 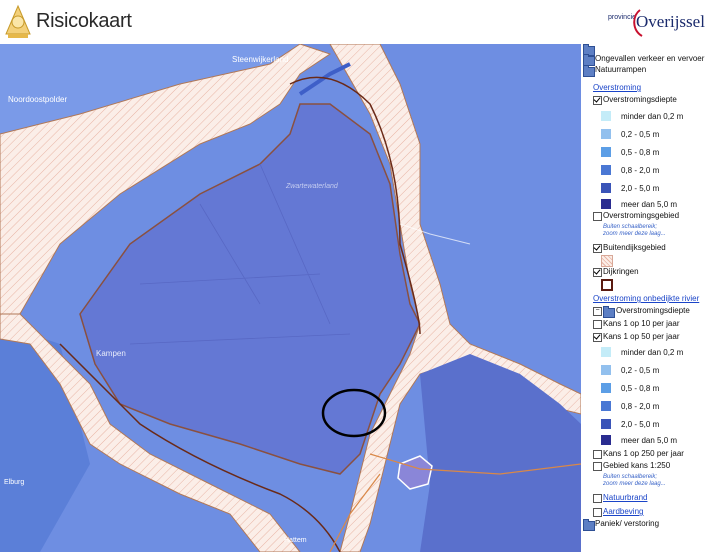 What do you see at coordinates (617, 87) in the screenshot?
I see `legend-link-overstroming: Overstroming` at bounding box center [617, 87].